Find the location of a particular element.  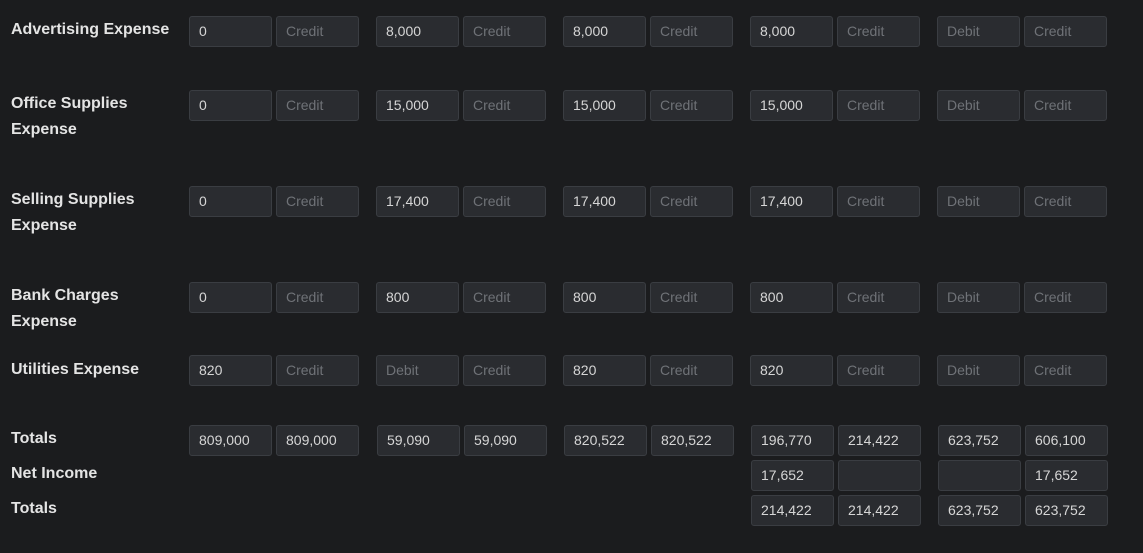

adjustments-debit-input: 17,400 is located at coordinates (417, 201).